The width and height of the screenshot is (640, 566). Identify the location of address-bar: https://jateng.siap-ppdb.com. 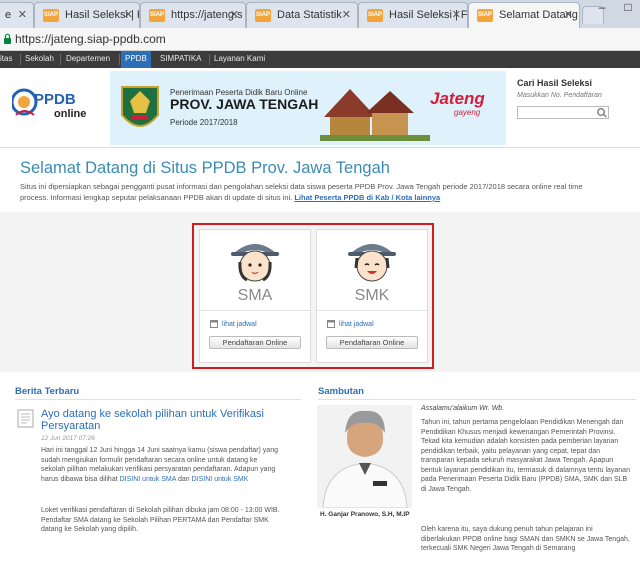
(320, 39).